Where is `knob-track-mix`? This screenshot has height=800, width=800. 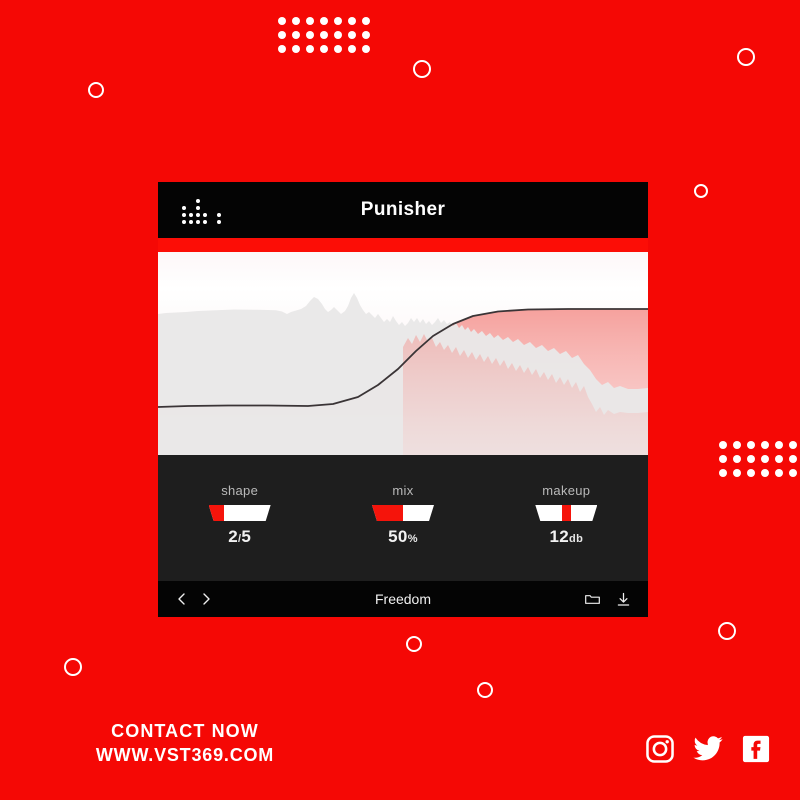 knob-track-mix is located at coordinates (402, 513).